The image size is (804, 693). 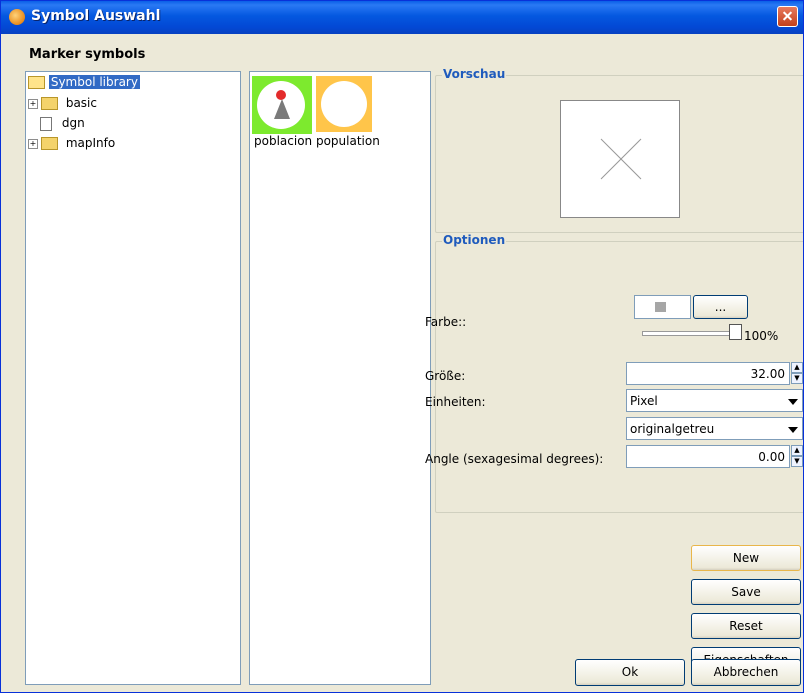 I want to click on title-bar: Symbol Auswahl, so click(x=402, y=17).